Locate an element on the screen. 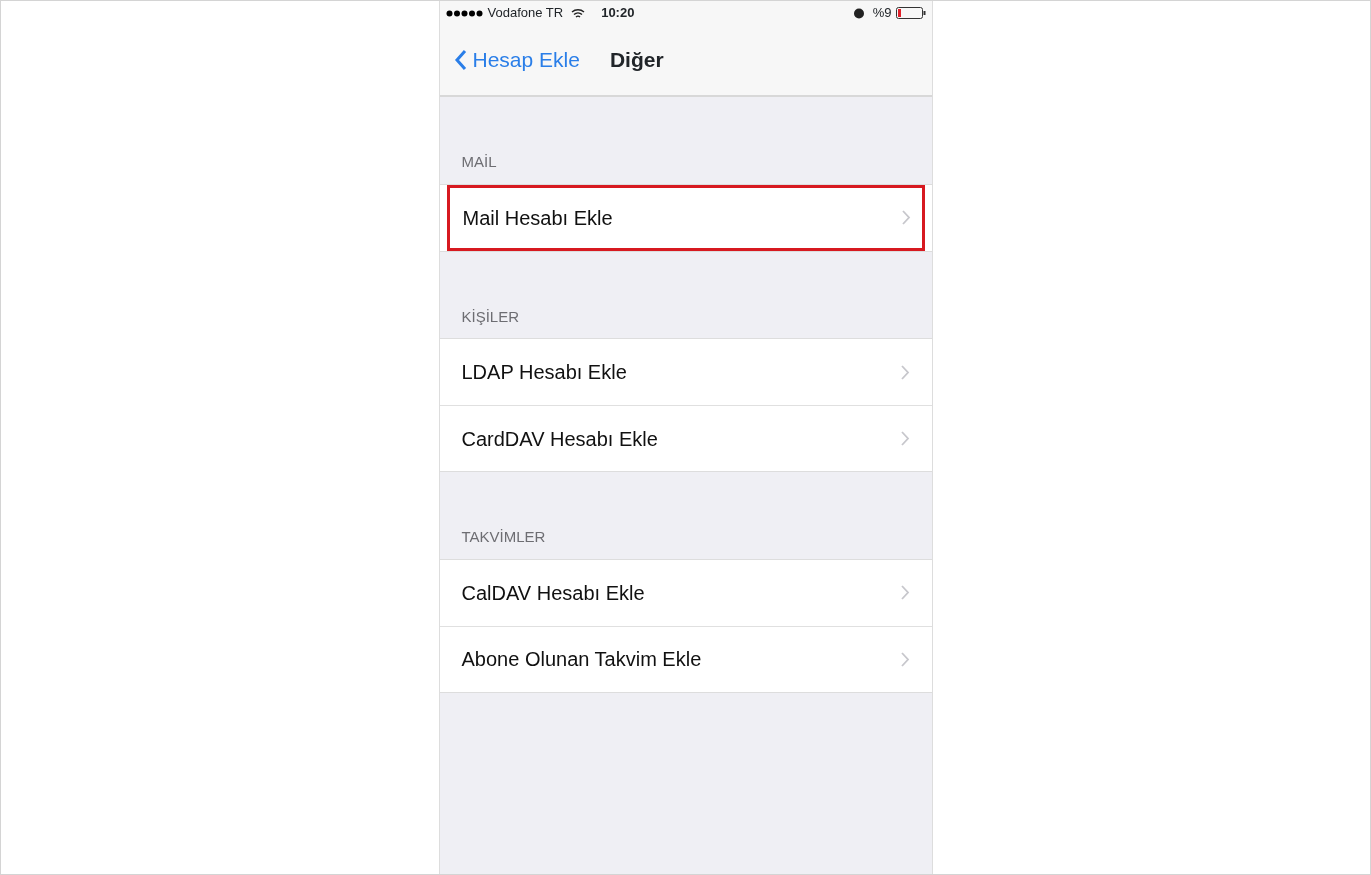 Image resolution: width=1371 pixels, height=875 pixels. section-header: MAİL is located at coordinates (479, 162).